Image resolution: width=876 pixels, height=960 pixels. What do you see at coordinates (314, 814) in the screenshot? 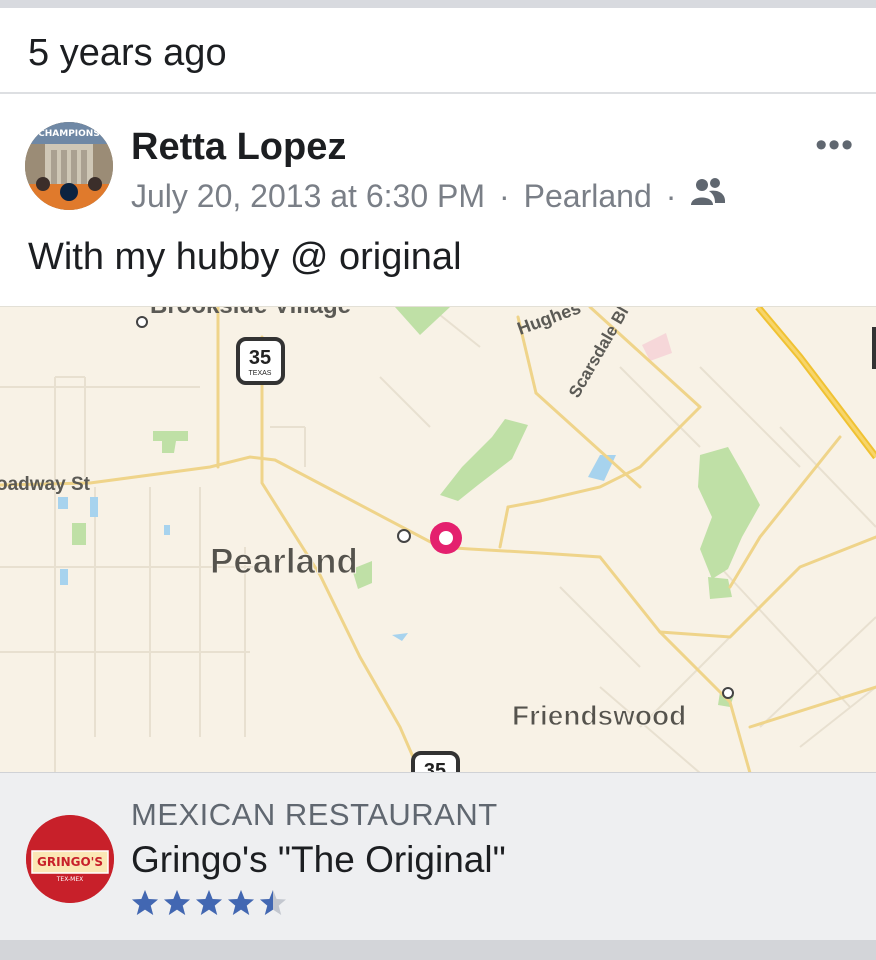
I see `place-category: MEXICAN RESTAURANT` at bounding box center [314, 814].